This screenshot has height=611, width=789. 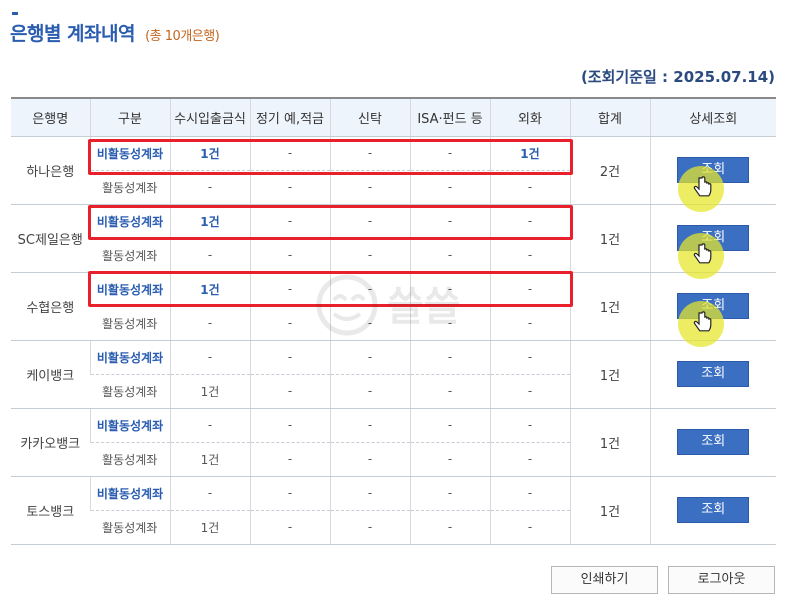 What do you see at coordinates (50, 510) in the screenshot?
I see `bank-name: 토스뱅크` at bounding box center [50, 510].